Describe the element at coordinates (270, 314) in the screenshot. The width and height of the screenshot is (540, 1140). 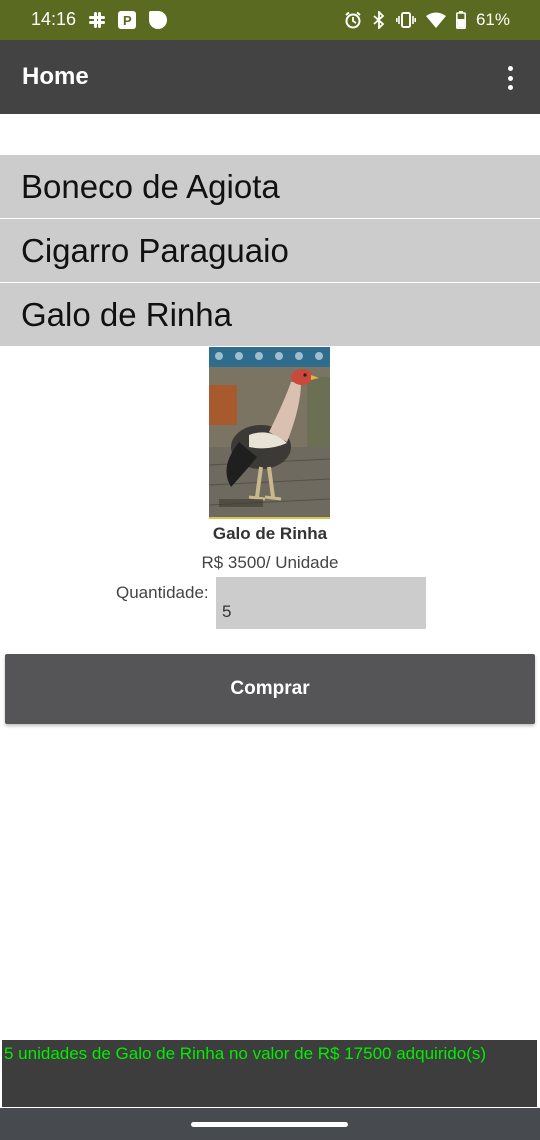
I see `list-item: Galo de Rinha` at that location.